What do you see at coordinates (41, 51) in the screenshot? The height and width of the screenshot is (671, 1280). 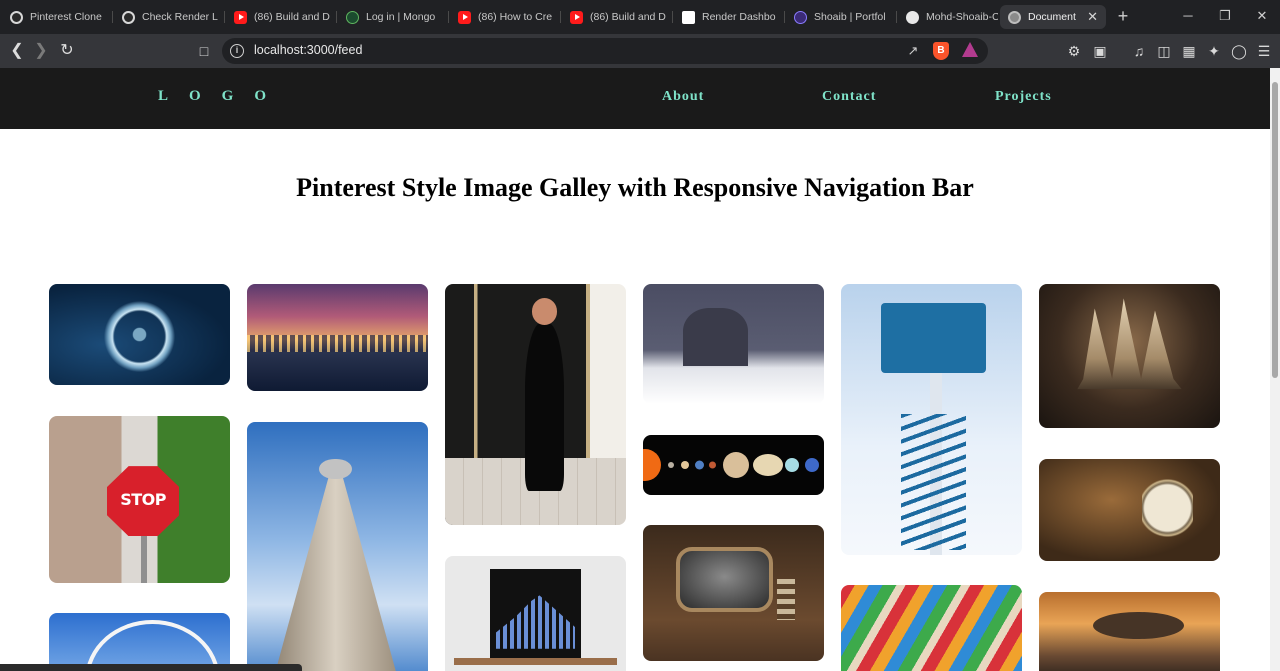 I see `forward-icon: ❯` at bounding box center [41, 51].